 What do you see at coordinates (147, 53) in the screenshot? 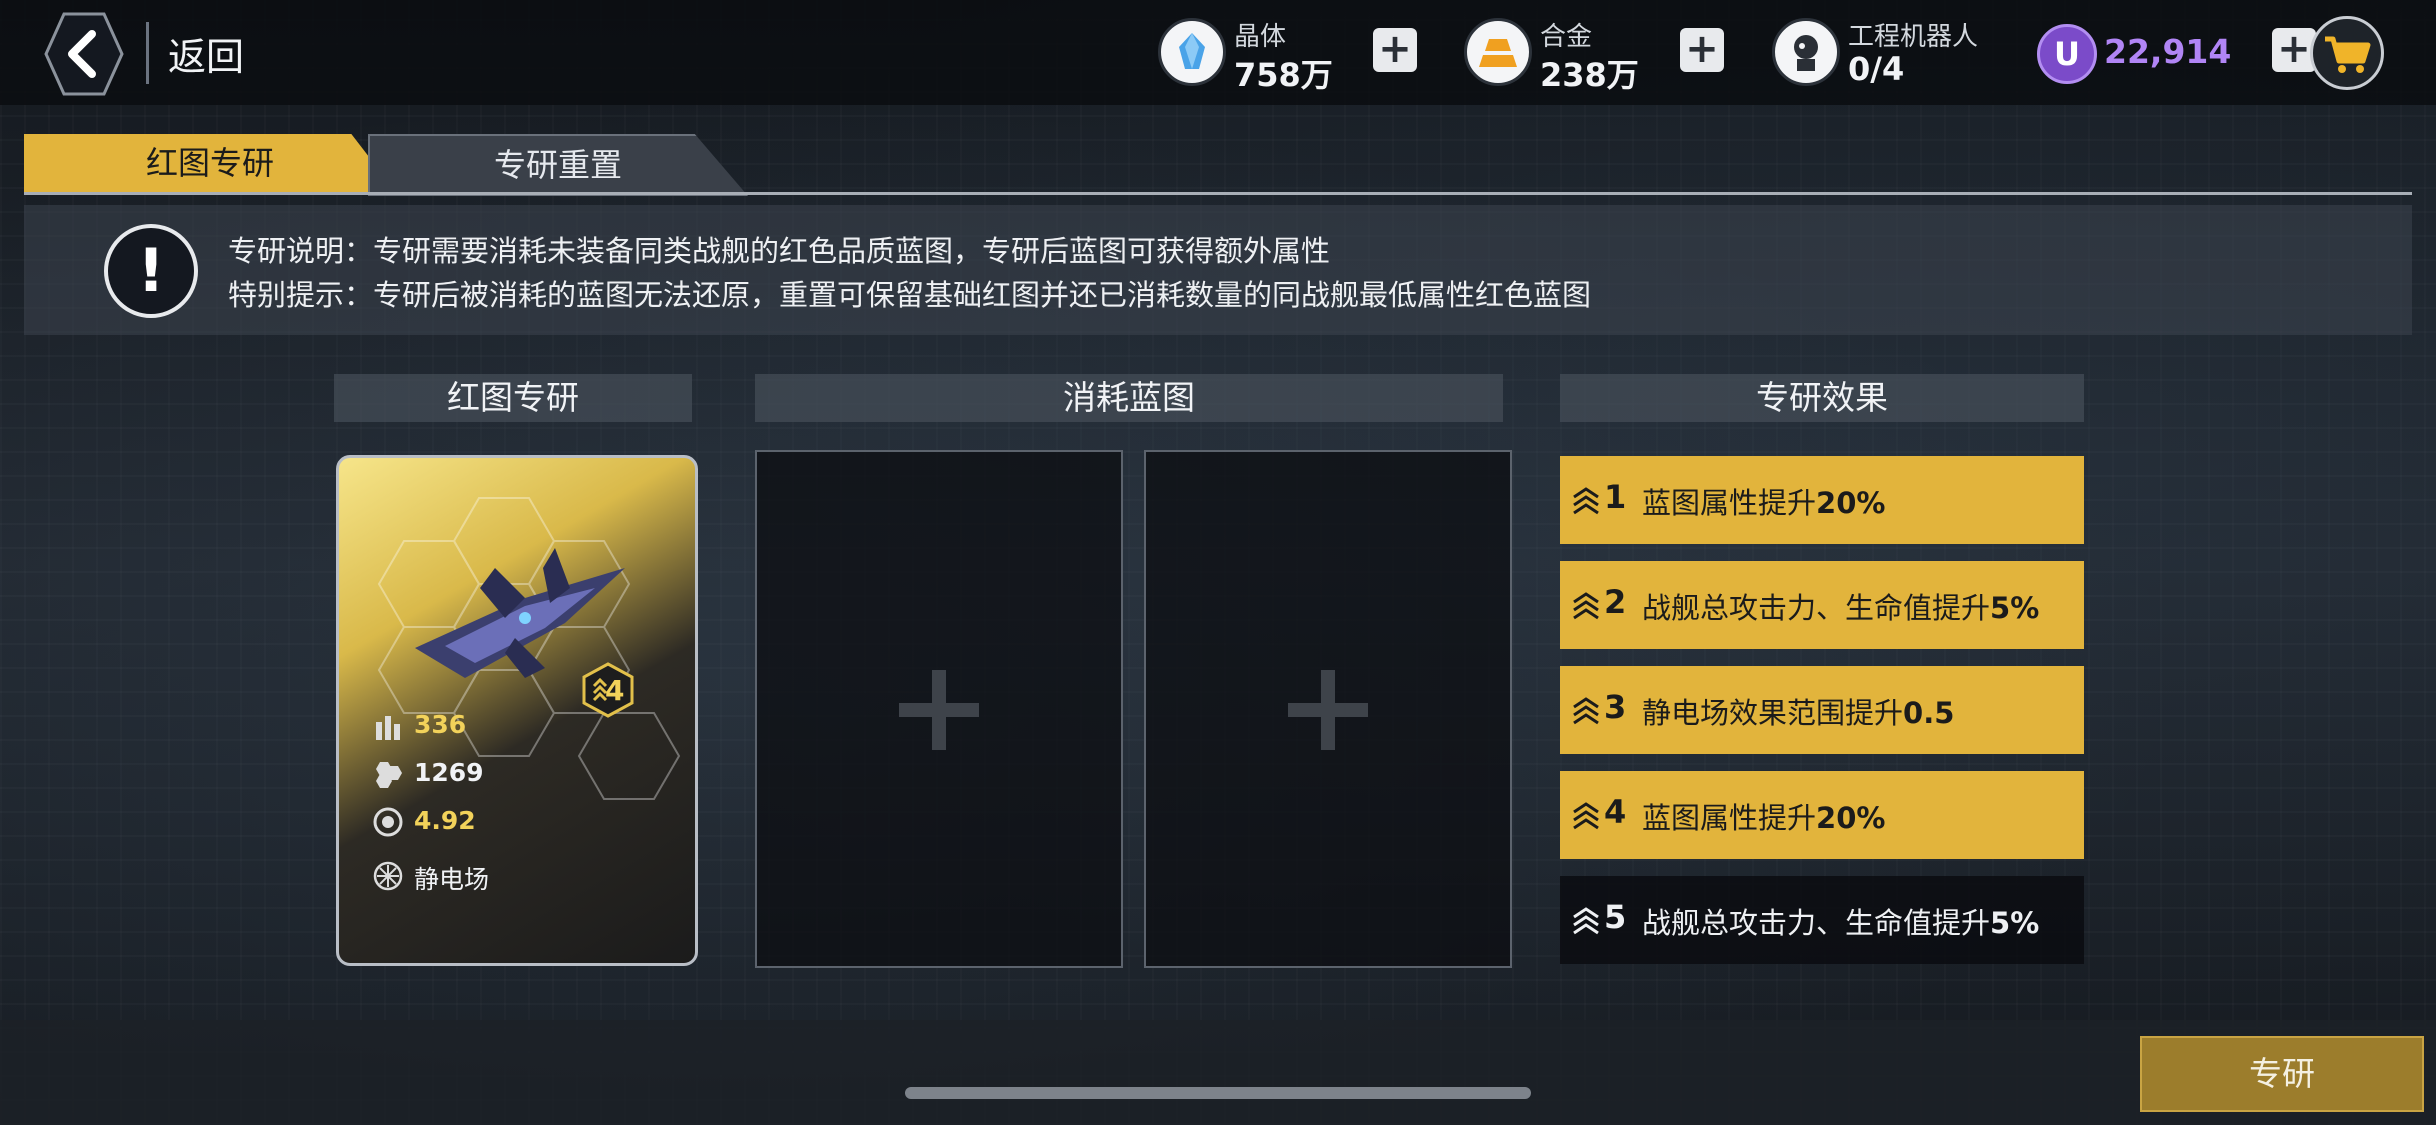
I see `divider` at bounding box center [147, 53].